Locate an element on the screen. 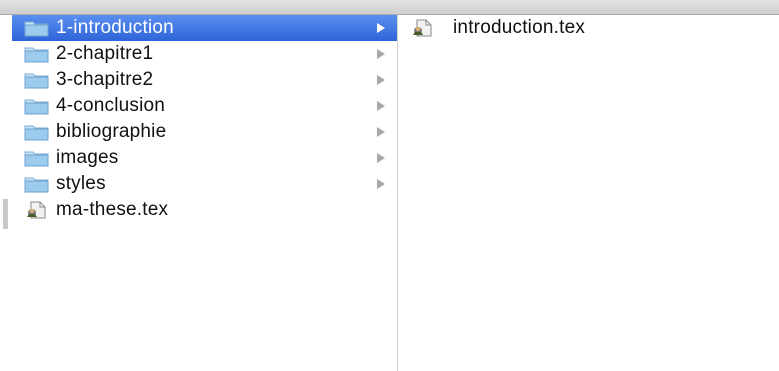 The width and height of the screenshot is (779, 371). left-gutter is located at coordinates (5, 193).